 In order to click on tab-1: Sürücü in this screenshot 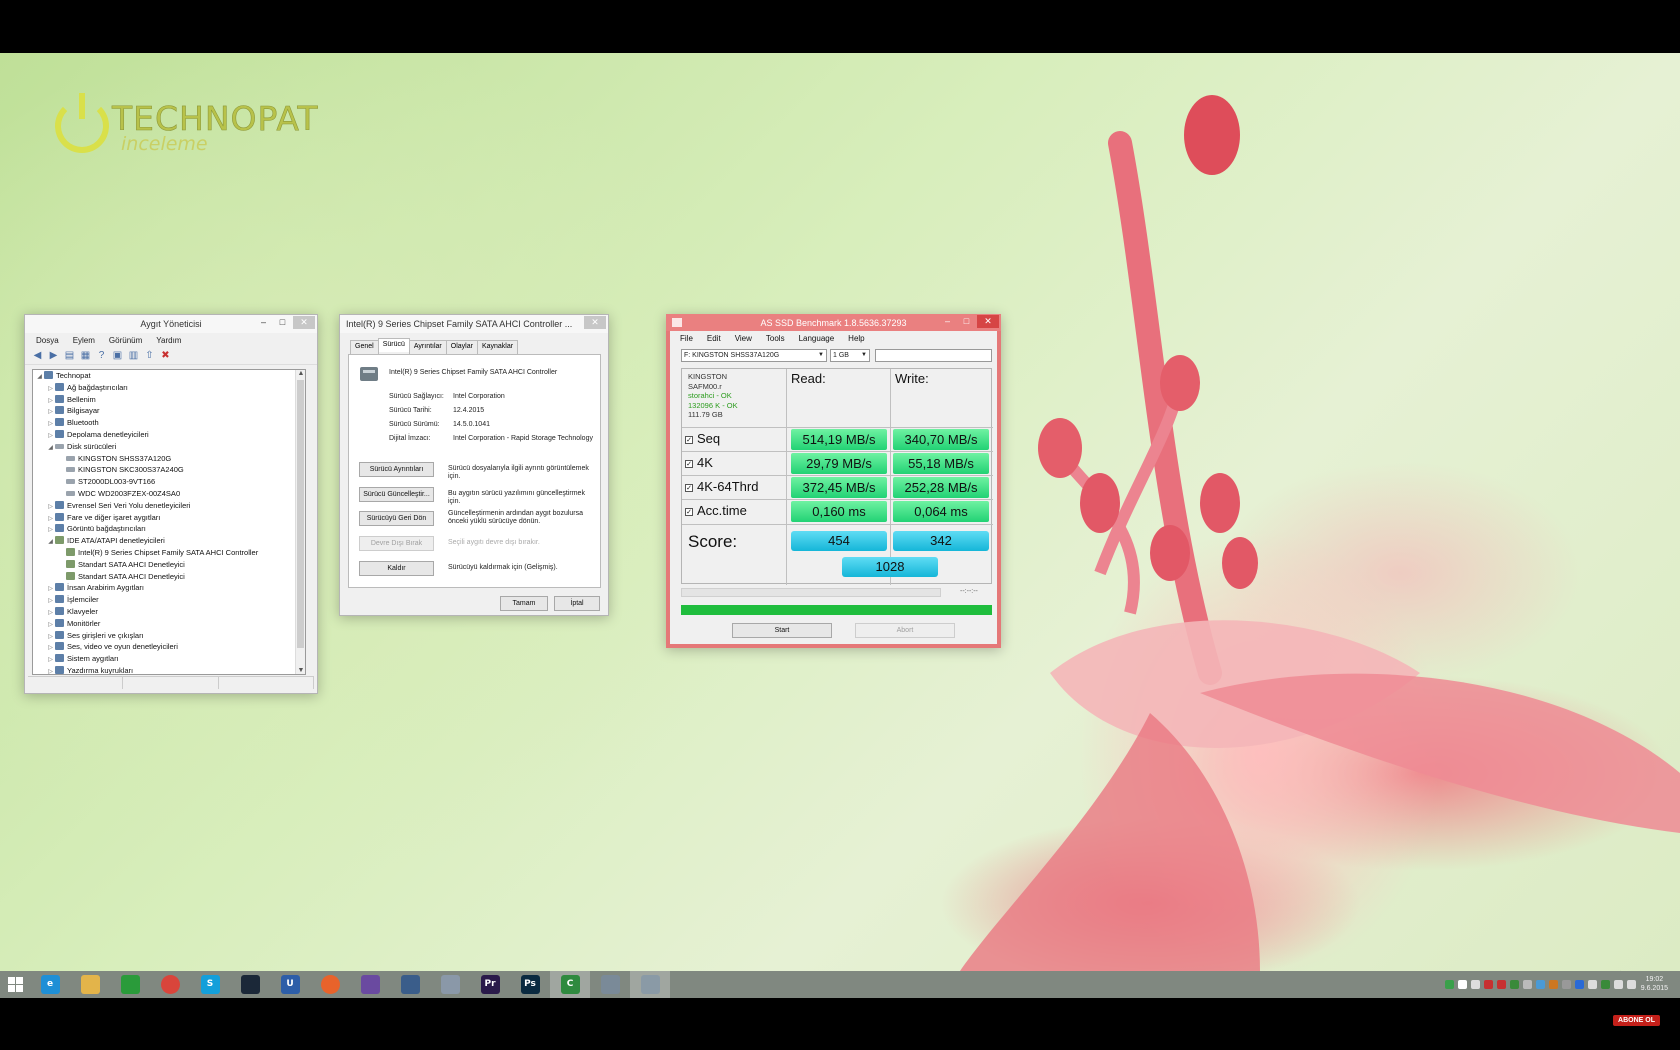, I will do `click(393, 345)`.